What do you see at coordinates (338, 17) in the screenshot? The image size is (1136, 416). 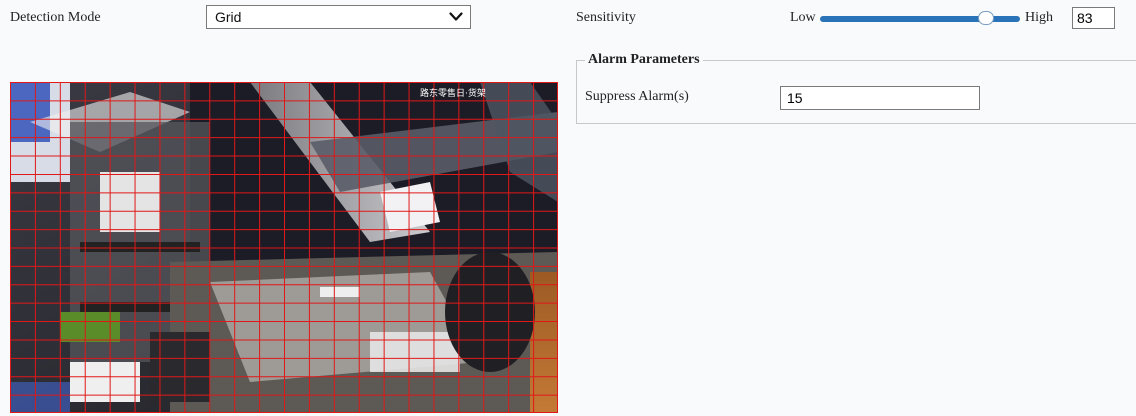 I see `detection-mode-select: Grid` at bounding box center [338, 17].